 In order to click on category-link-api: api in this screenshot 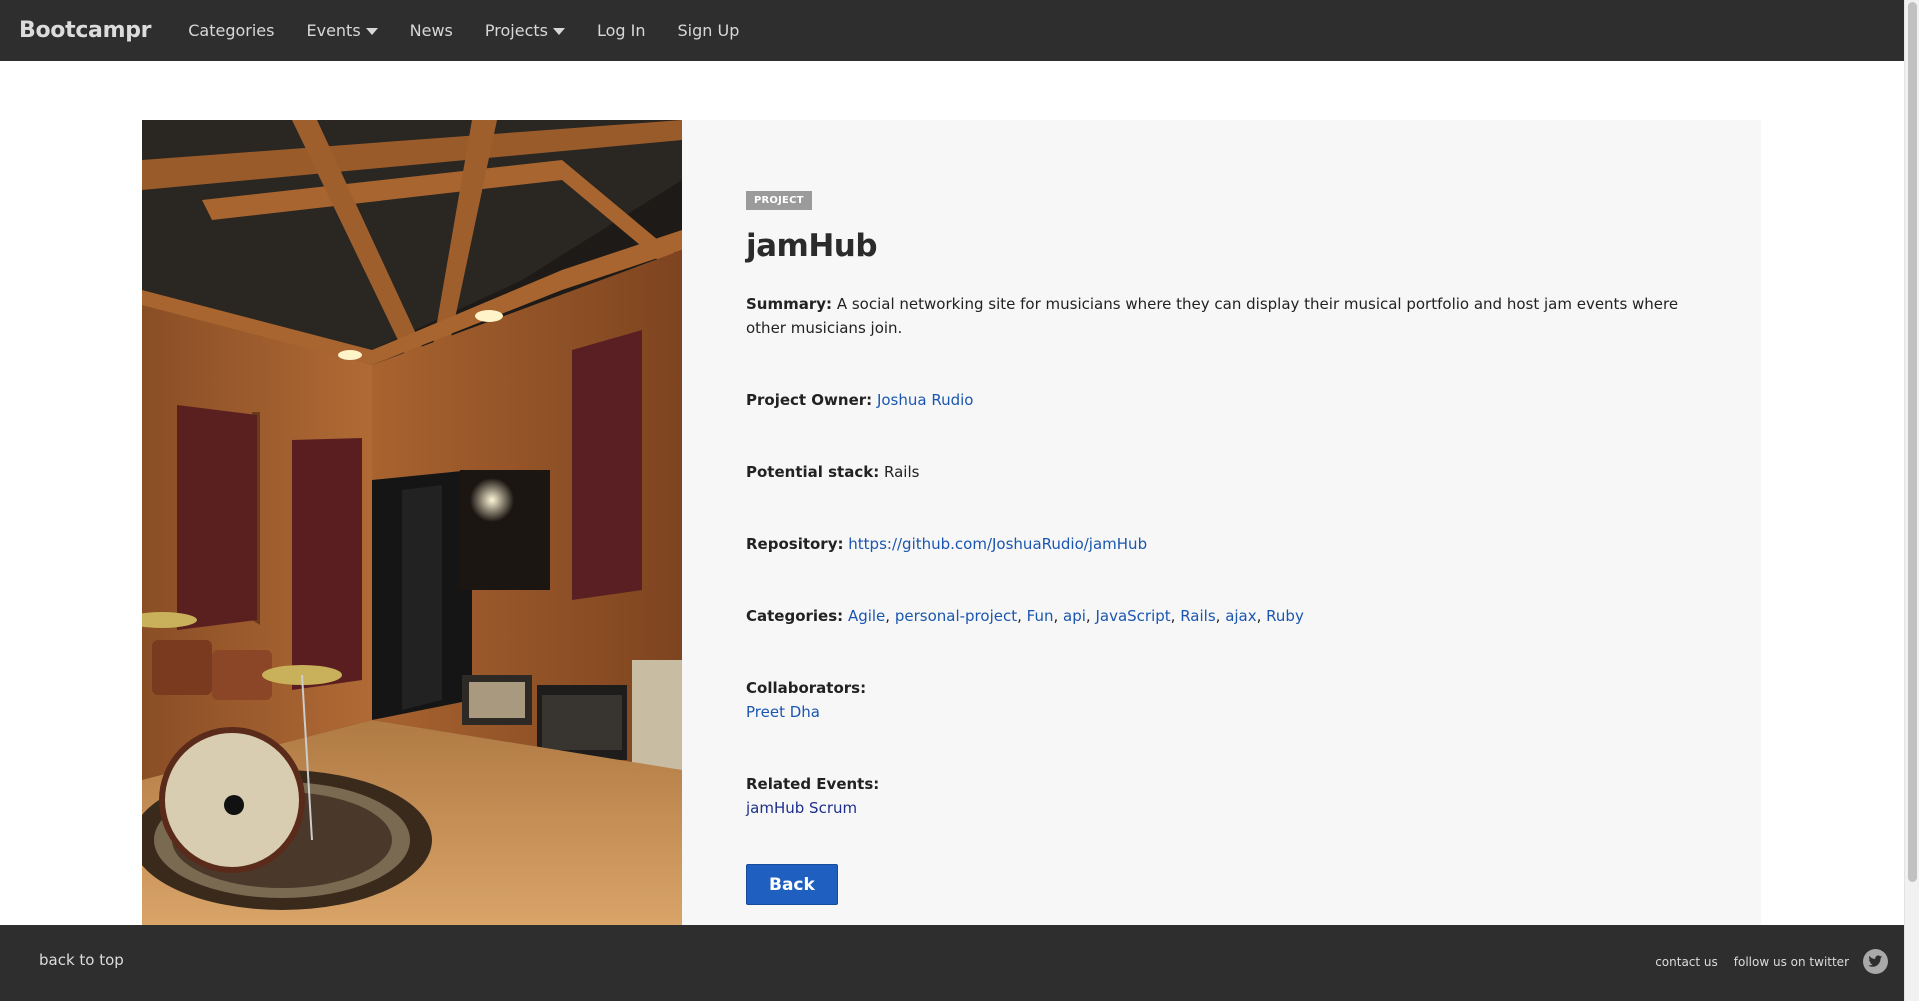, I will do `click(1074, 616)`.